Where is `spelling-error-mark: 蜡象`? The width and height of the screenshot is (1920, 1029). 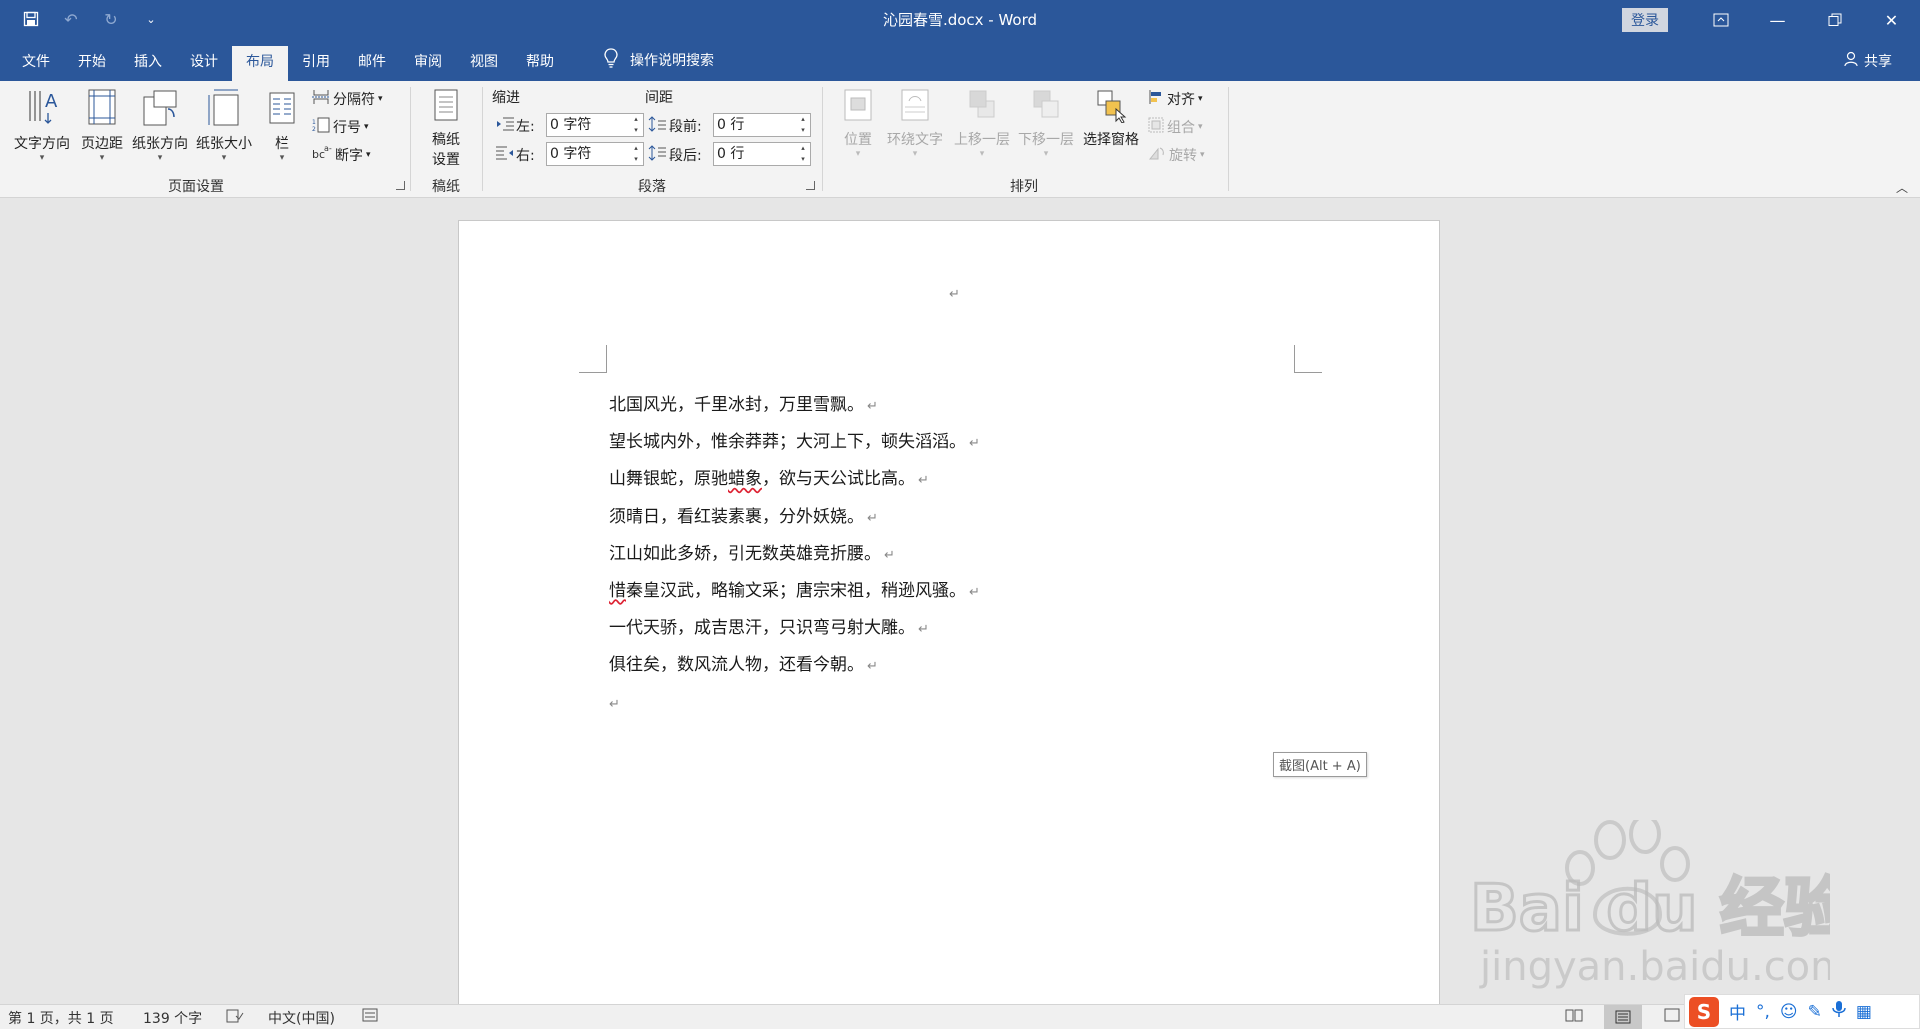 spelling-error-mark: 蜡象 is located at coordinates (745, 479).